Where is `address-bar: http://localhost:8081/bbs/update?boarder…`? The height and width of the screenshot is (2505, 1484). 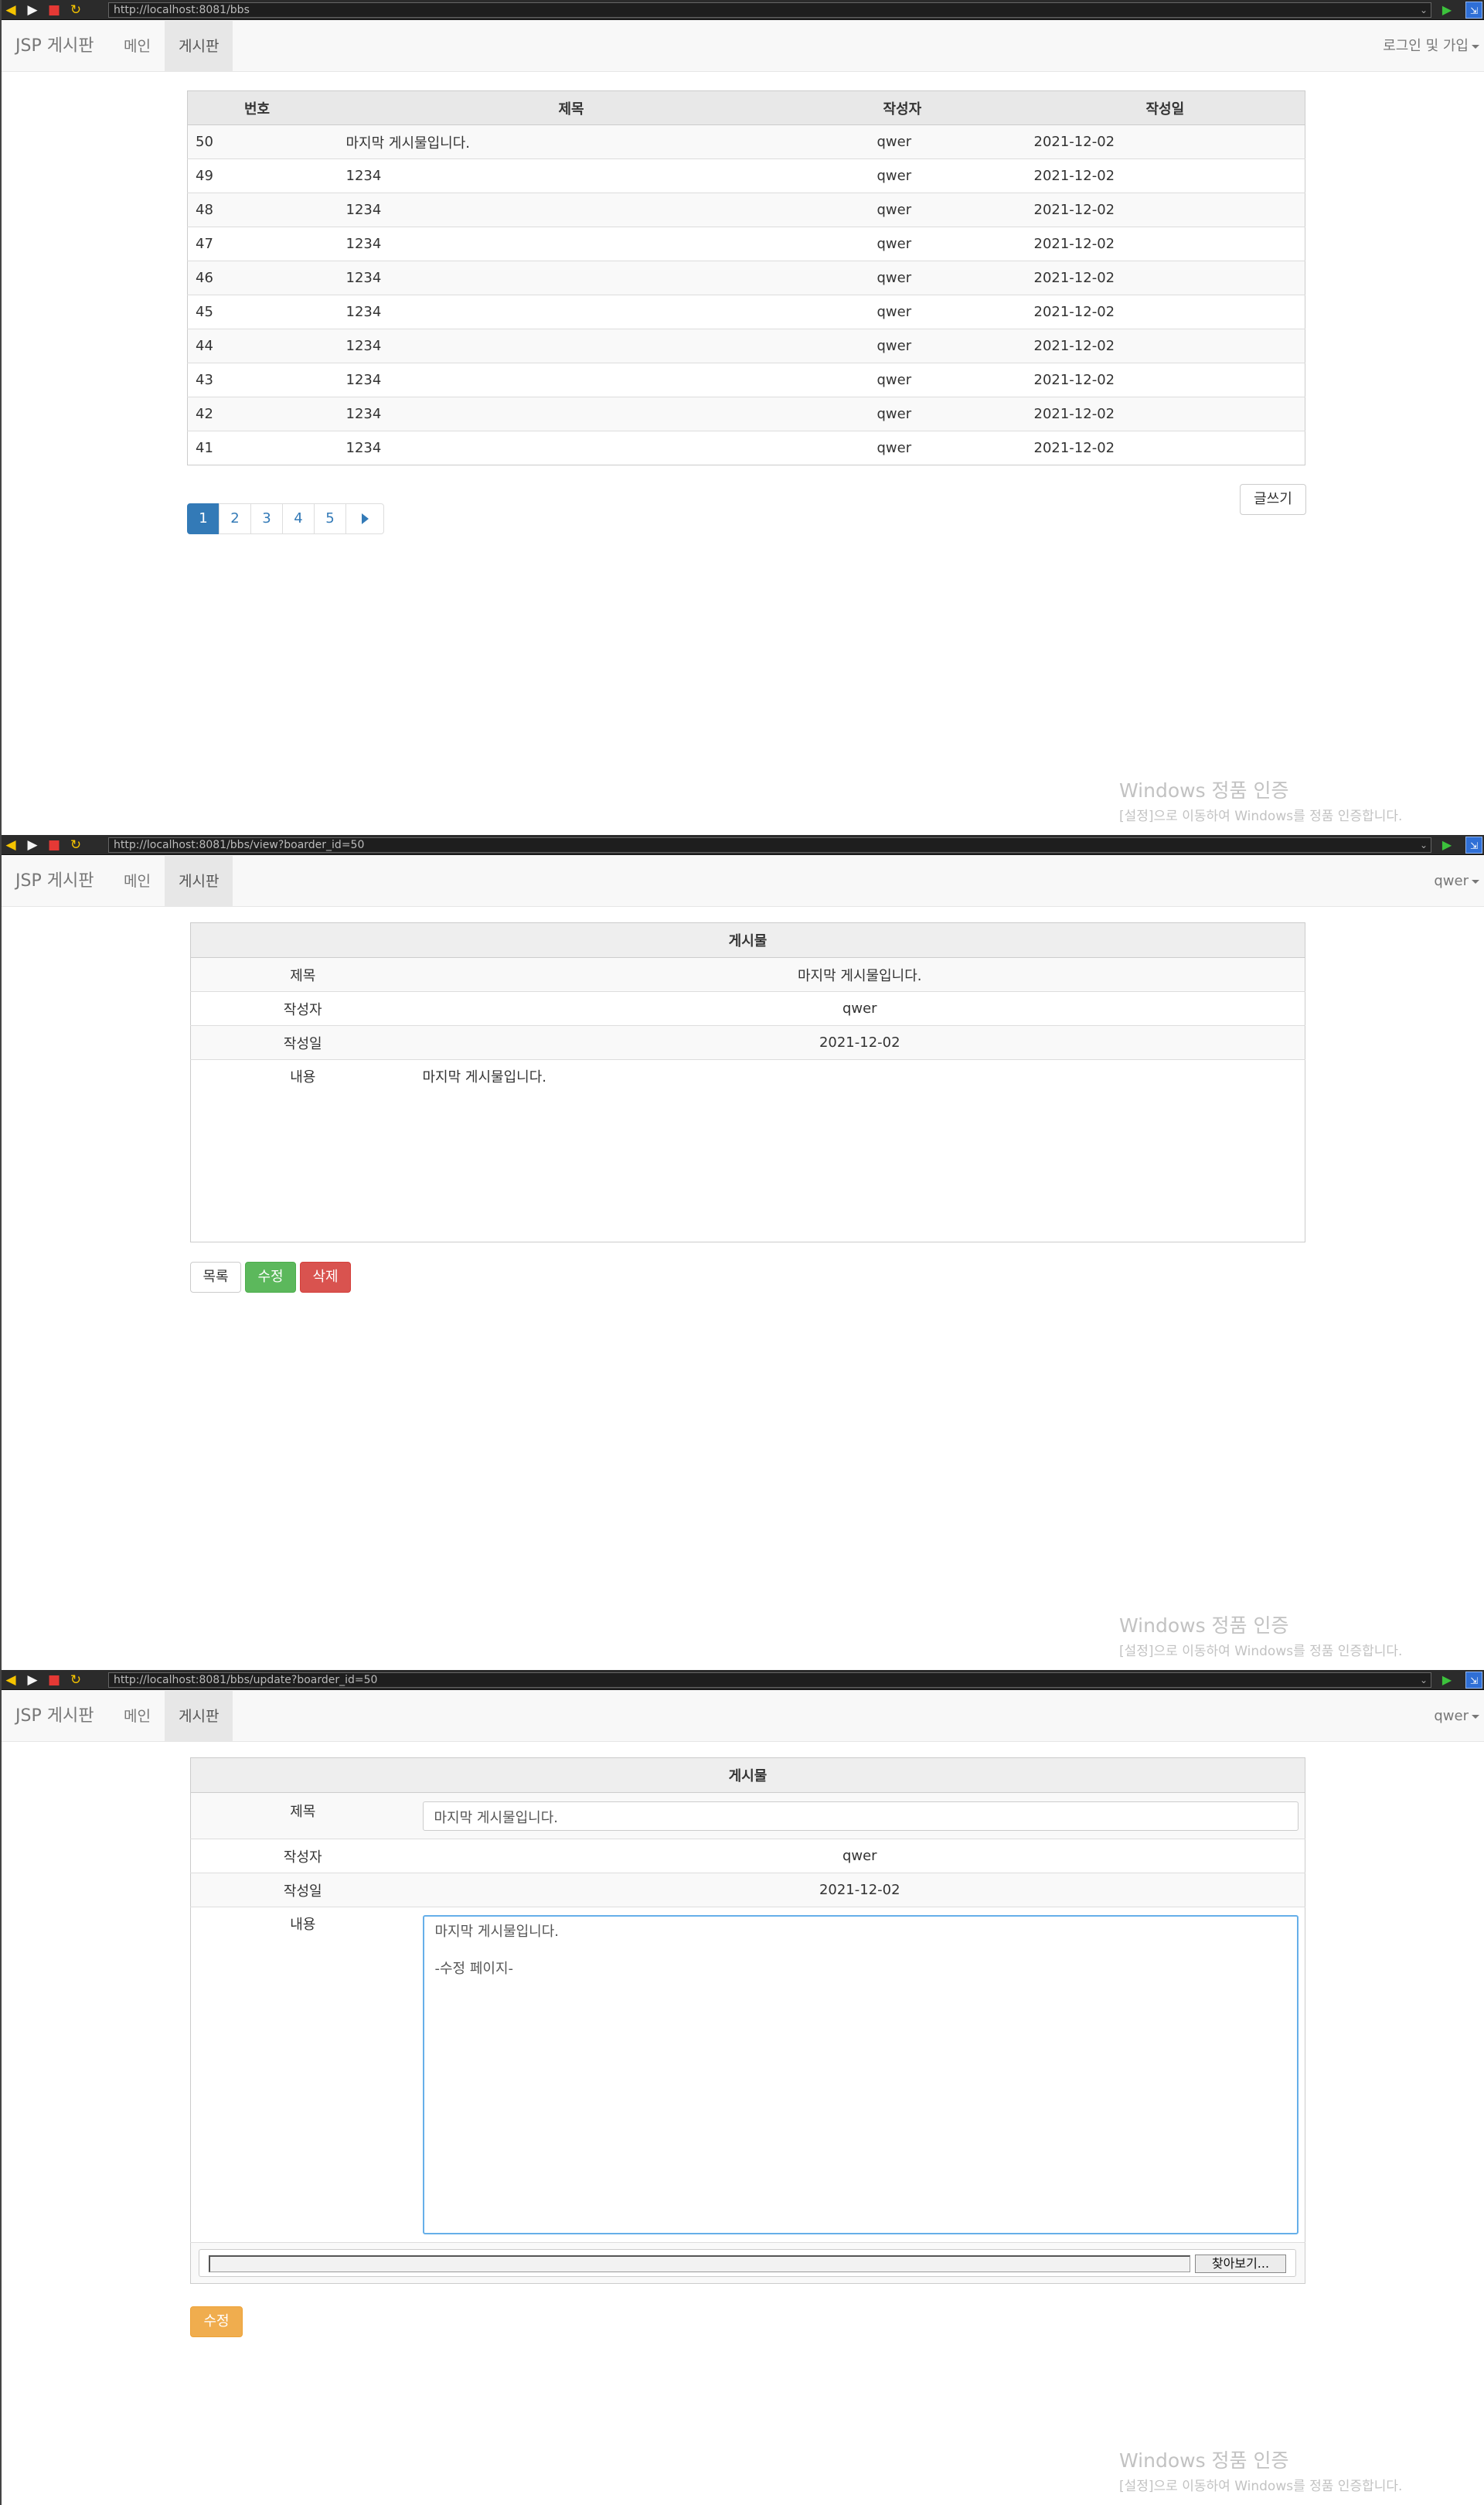 address-bar: http://localhost:8081/bbs/update?boarder… is located at coordinates (769, 1680).